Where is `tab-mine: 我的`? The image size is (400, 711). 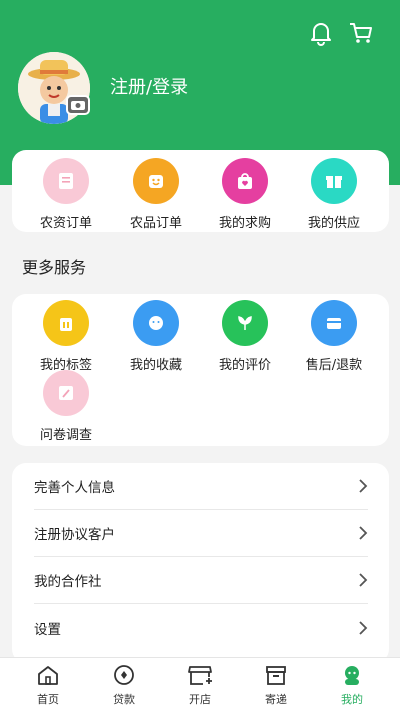 tab-mine: 我的 is located at coordinates (352, 684).